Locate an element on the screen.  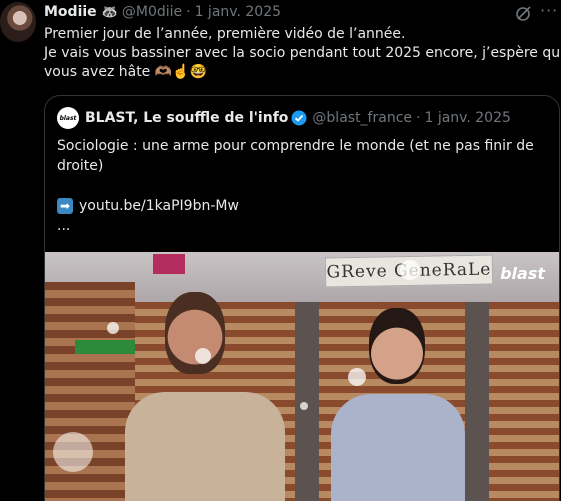
presenter-woman-head is located at coordinates (397, 346).